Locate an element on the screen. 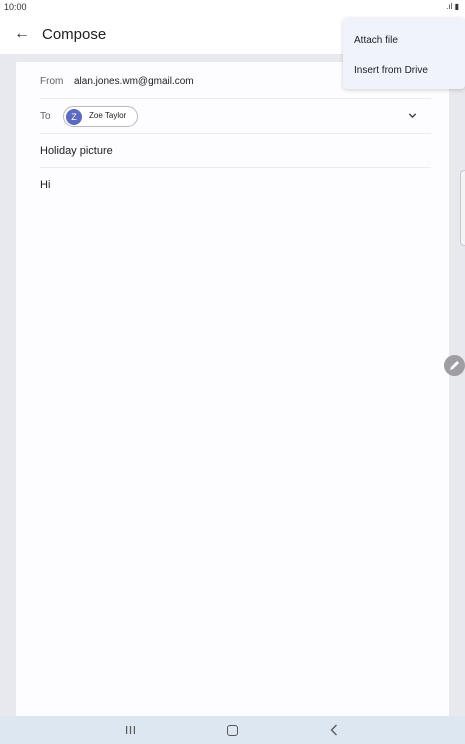 The width and height of the screenshot is (465, 744). menu-item-insert-from-drive: Insert from Drive is located at coordinates (391, 70).